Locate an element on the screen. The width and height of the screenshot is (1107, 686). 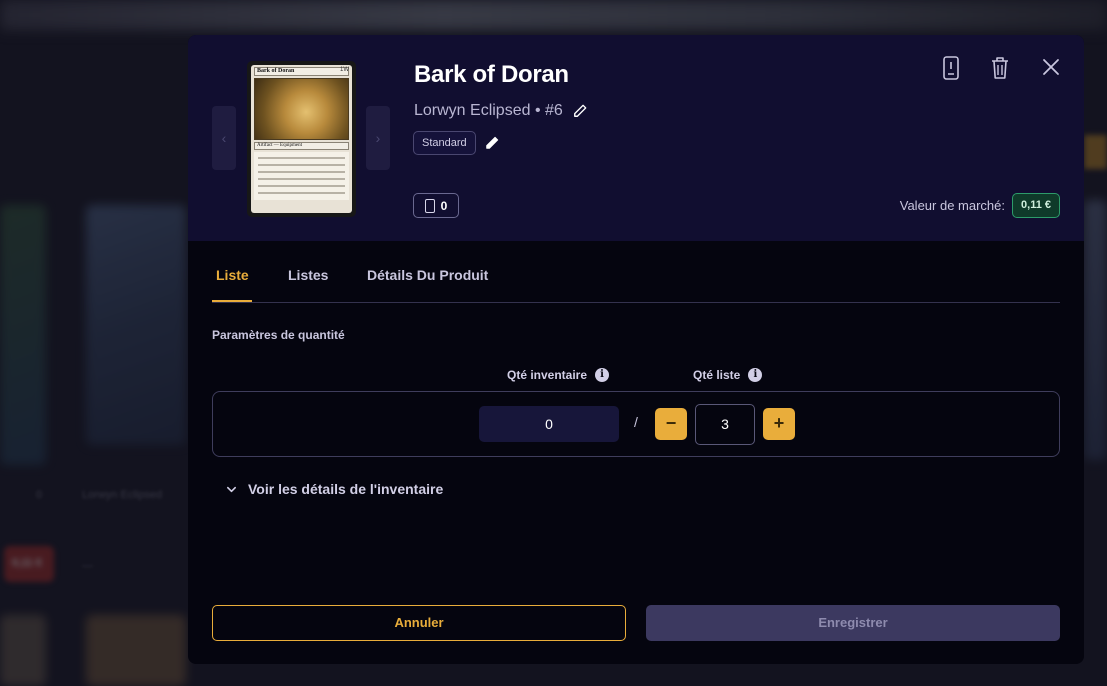
close-icon is located at coordinates (1051, 67).